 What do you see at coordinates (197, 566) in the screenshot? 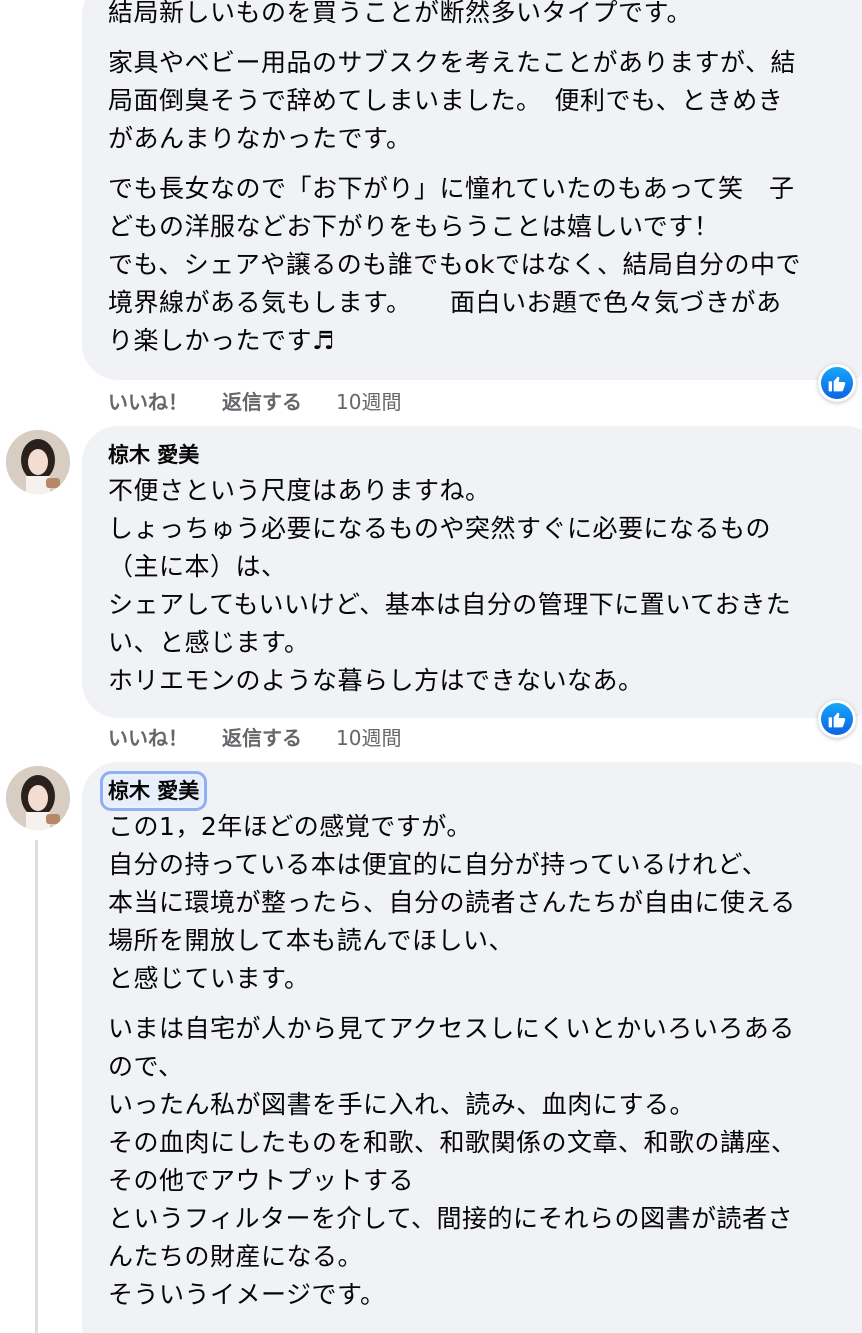
I see `comment-text-line: （主に本）は、` at bounding box center [197, 566].